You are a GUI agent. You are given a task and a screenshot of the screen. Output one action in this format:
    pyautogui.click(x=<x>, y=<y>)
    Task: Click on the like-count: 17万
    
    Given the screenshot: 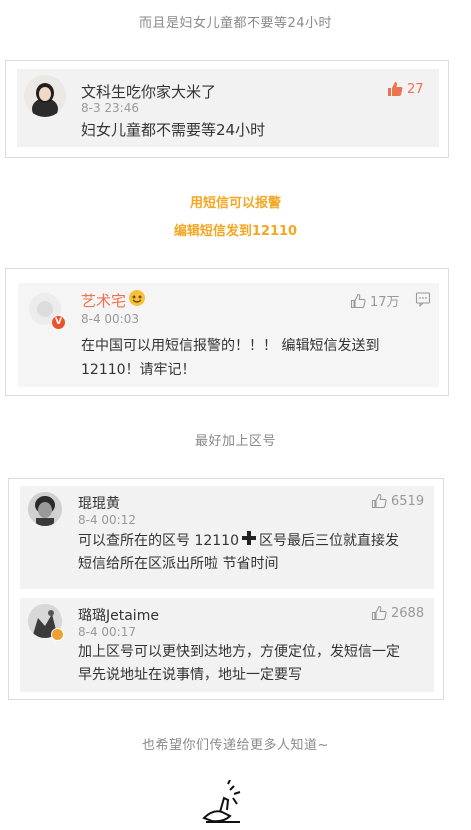 What is the action you would take?
    pyautogui.click(x=385, y=302)
    